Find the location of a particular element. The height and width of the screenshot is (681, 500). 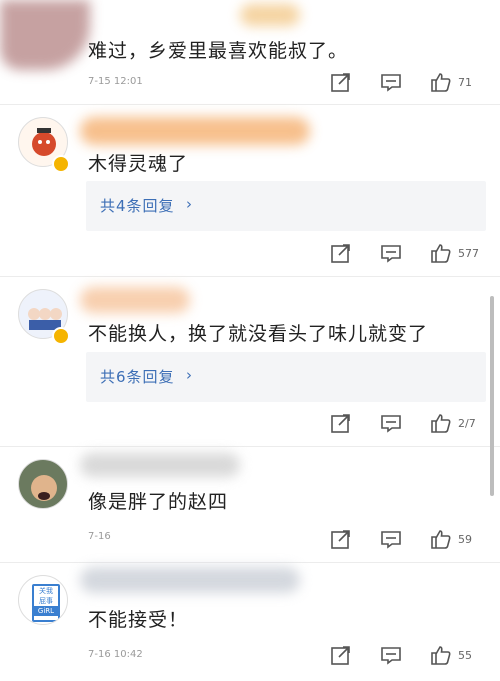

like-button: 59 is located at coordinates (451, 539).